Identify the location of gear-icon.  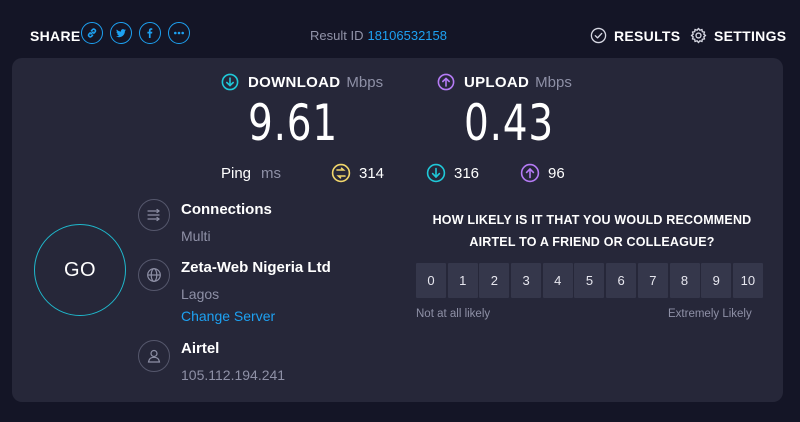
(698, 35).